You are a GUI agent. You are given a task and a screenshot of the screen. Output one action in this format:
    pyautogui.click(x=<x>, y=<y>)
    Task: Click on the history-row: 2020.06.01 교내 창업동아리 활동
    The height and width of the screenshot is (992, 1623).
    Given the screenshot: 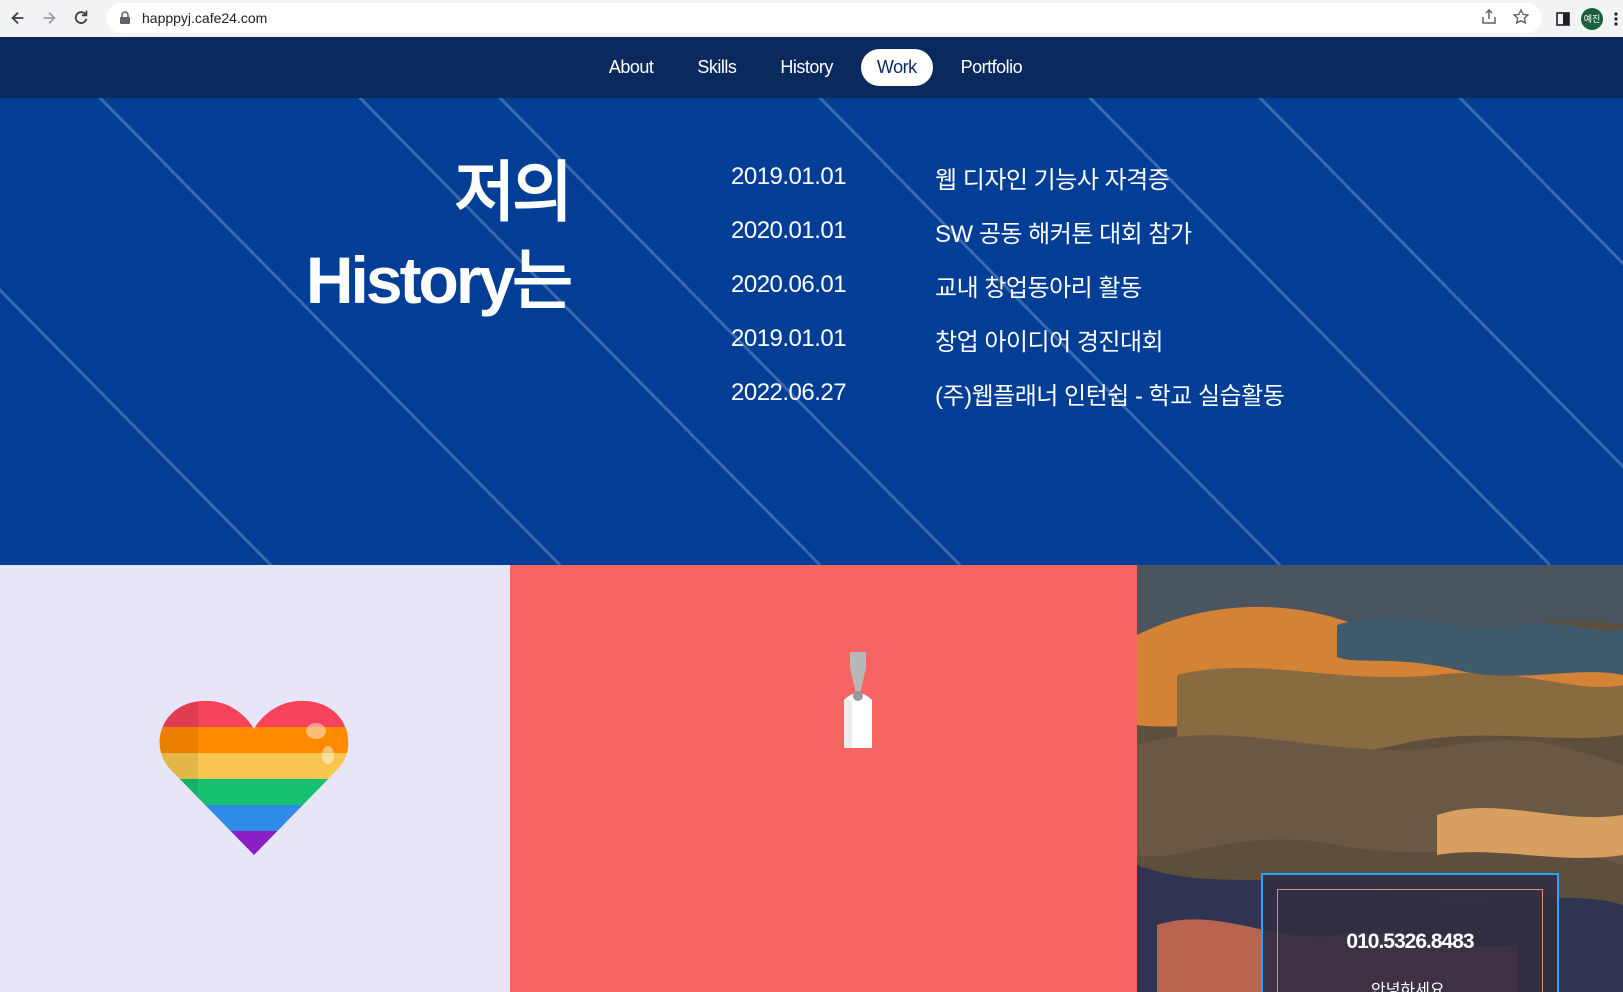 What is the action you would take?
    pyautogui.click(x=1007, y=285)
    